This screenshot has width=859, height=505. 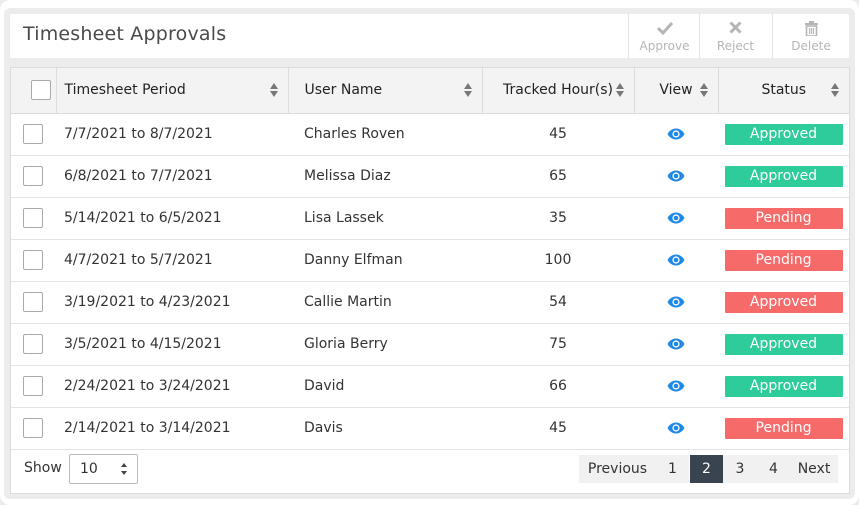 I want to click on page-size-value: 10, so click(x=89, y=469).